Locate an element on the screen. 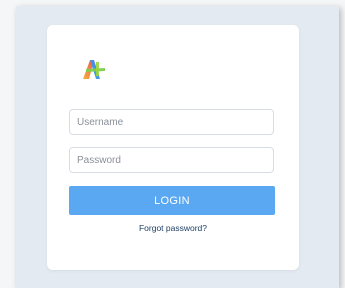 The image size is (345, 288). password-input is located at coordinates (171, 160).